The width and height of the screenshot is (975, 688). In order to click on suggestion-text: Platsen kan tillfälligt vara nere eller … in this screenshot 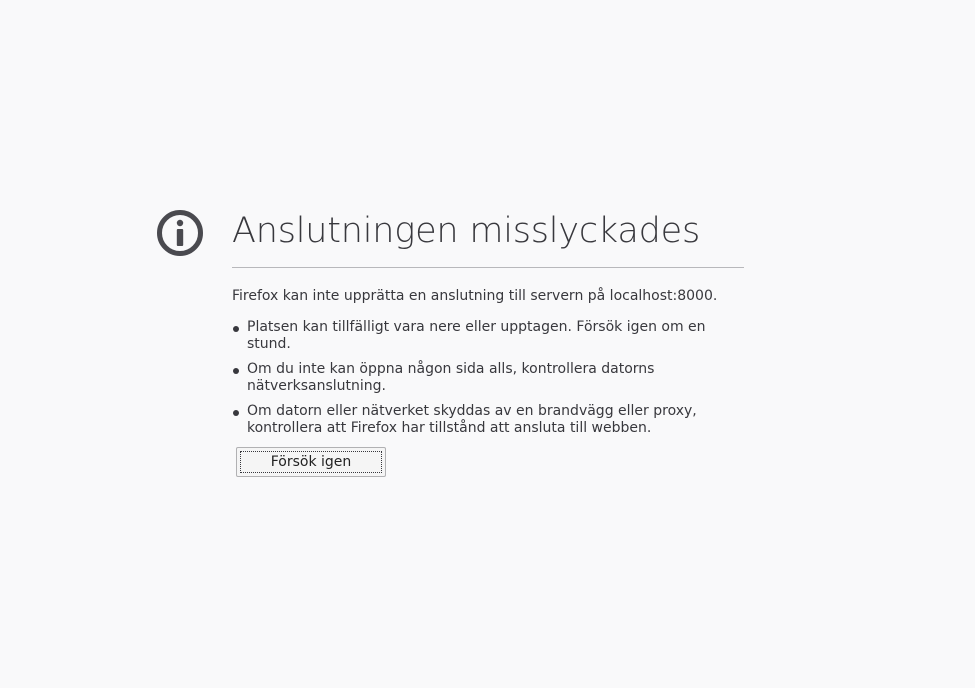, I will do `click(476, 335)`.